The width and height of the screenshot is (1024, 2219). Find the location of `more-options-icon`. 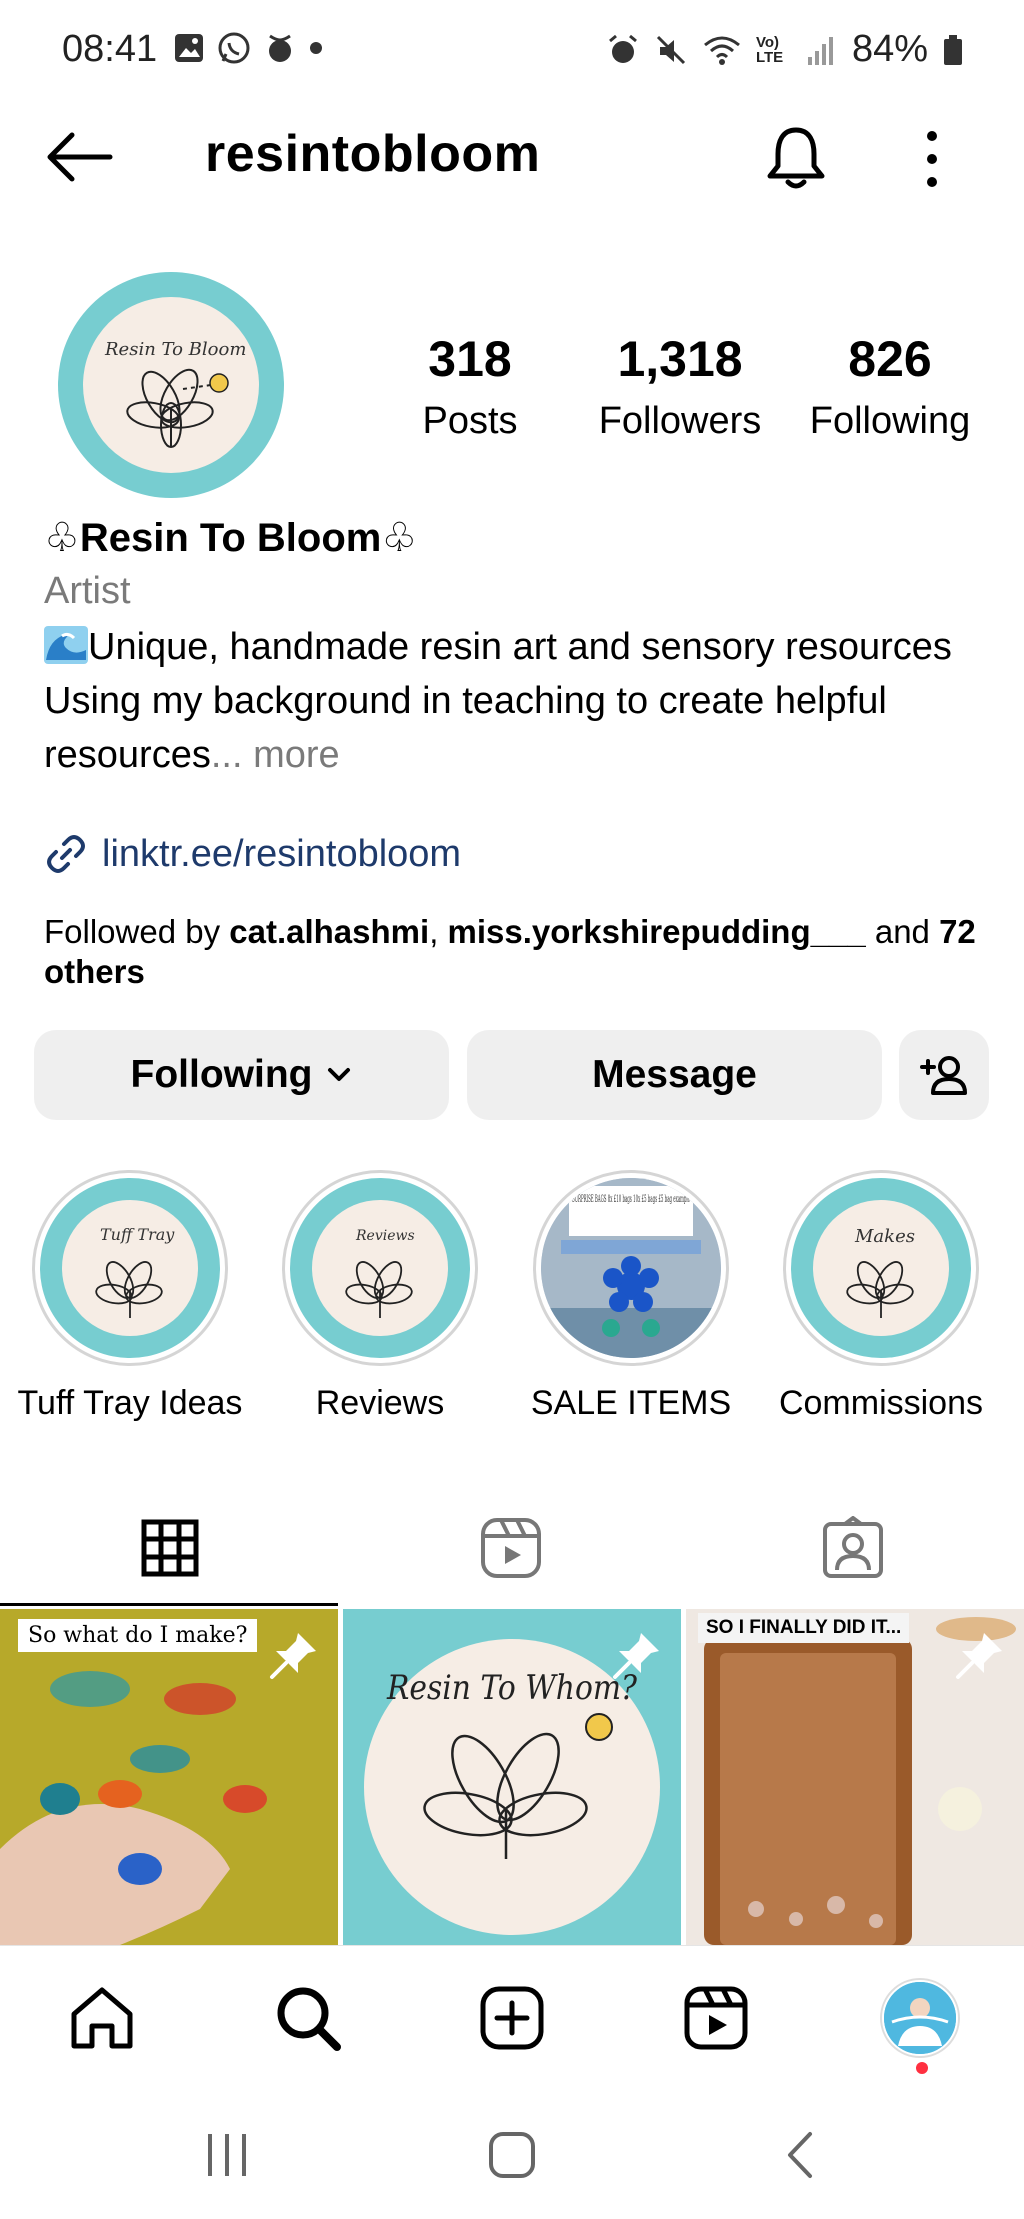

more-options-icon is located at coordinates (932, 159).